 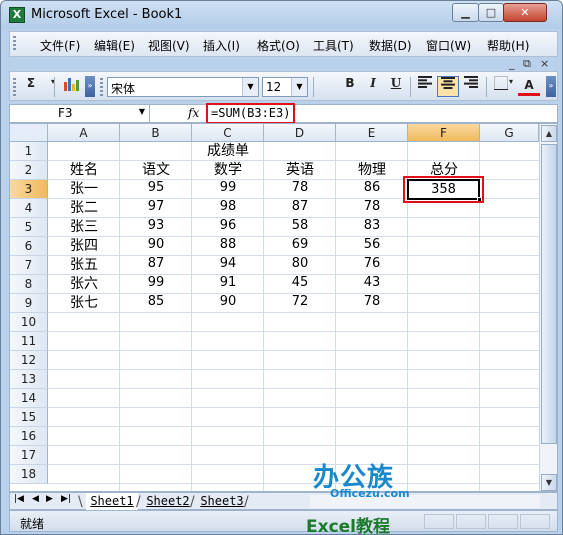 I want to click on cell-chinese: 85, so click(x=156, y=303).